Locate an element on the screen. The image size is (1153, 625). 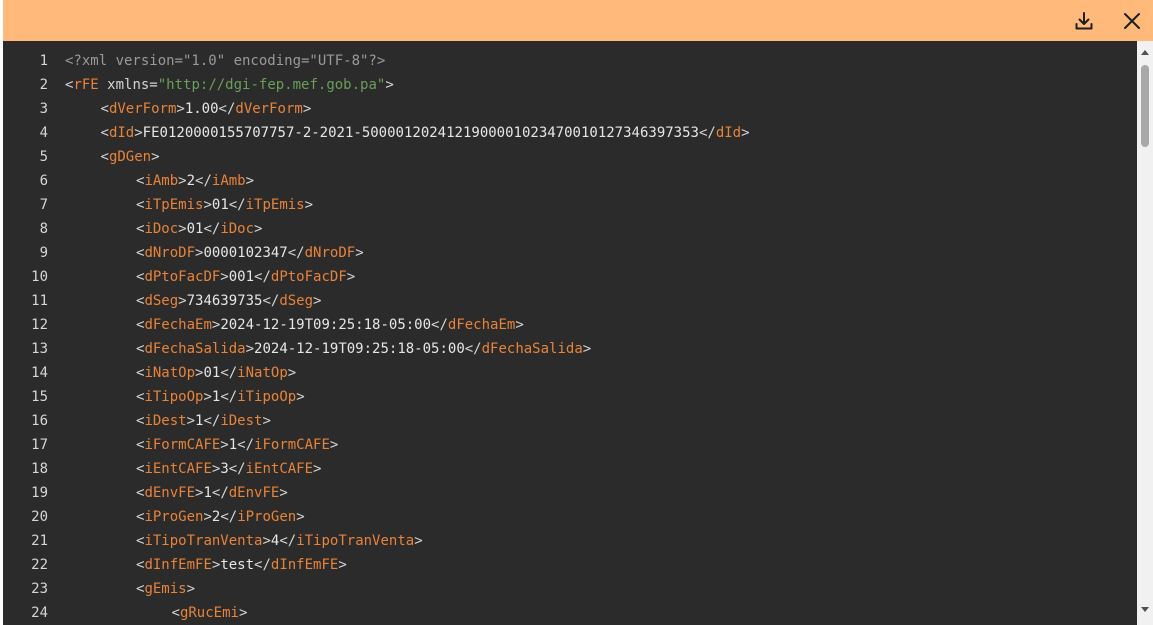
token-tag: gRucEmi is located at coordinates (209, 613).